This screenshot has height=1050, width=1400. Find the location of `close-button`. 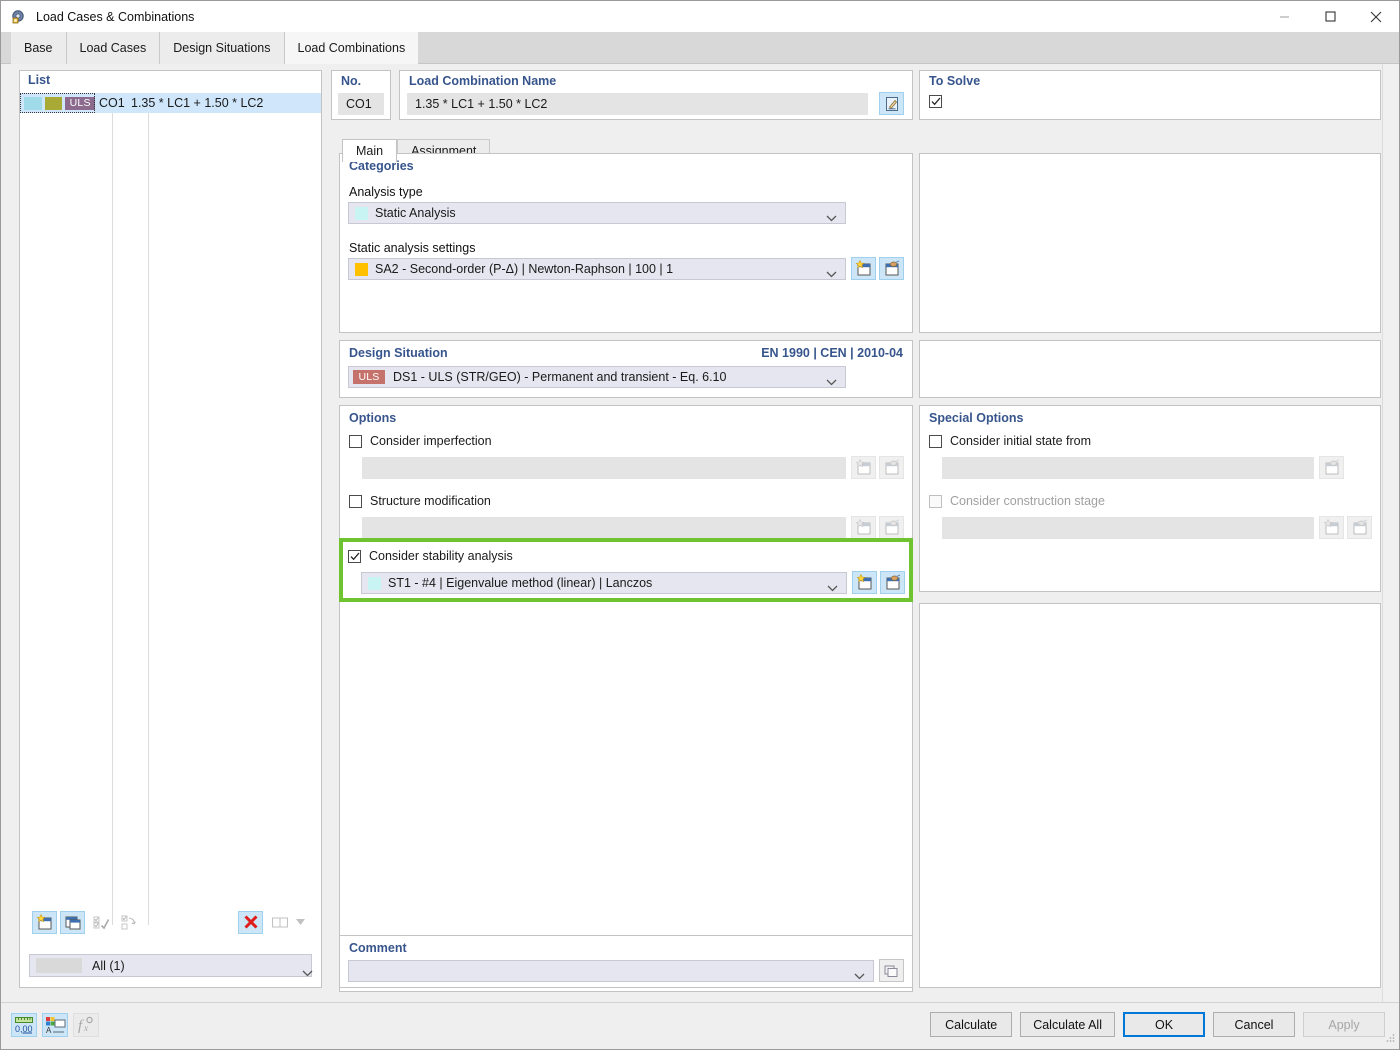

close-button is located at coordinates (1376, 16).